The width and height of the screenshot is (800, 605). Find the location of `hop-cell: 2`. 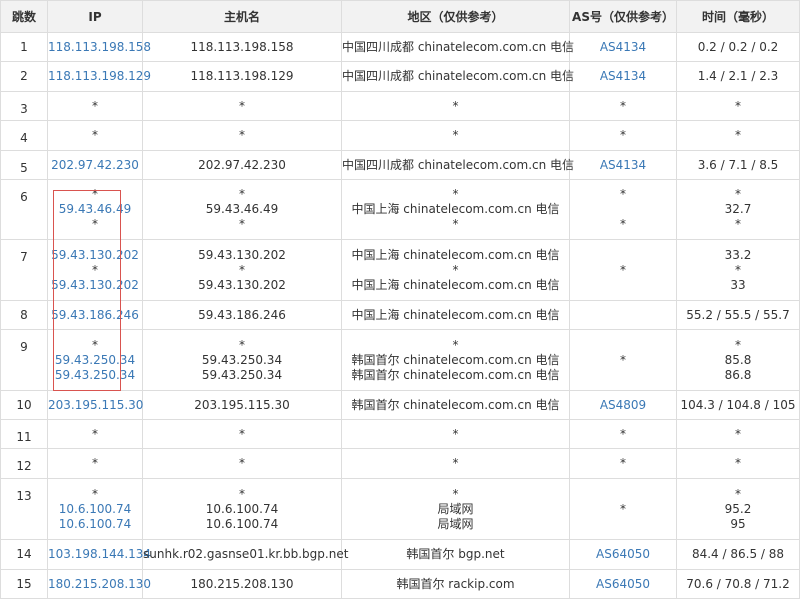

hop-cell: 2 is located at coordinates (24, 76).